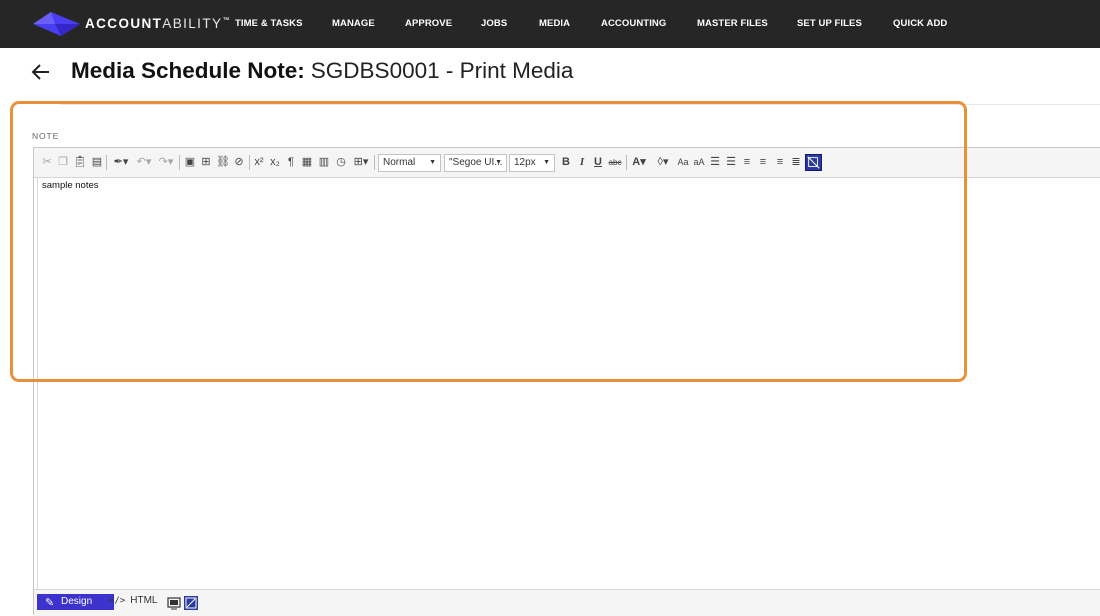  What do you see at coordinates (780, 162) in the screenshot?
I see `align-right-icon: ≡` at bounding box center [780, 162].